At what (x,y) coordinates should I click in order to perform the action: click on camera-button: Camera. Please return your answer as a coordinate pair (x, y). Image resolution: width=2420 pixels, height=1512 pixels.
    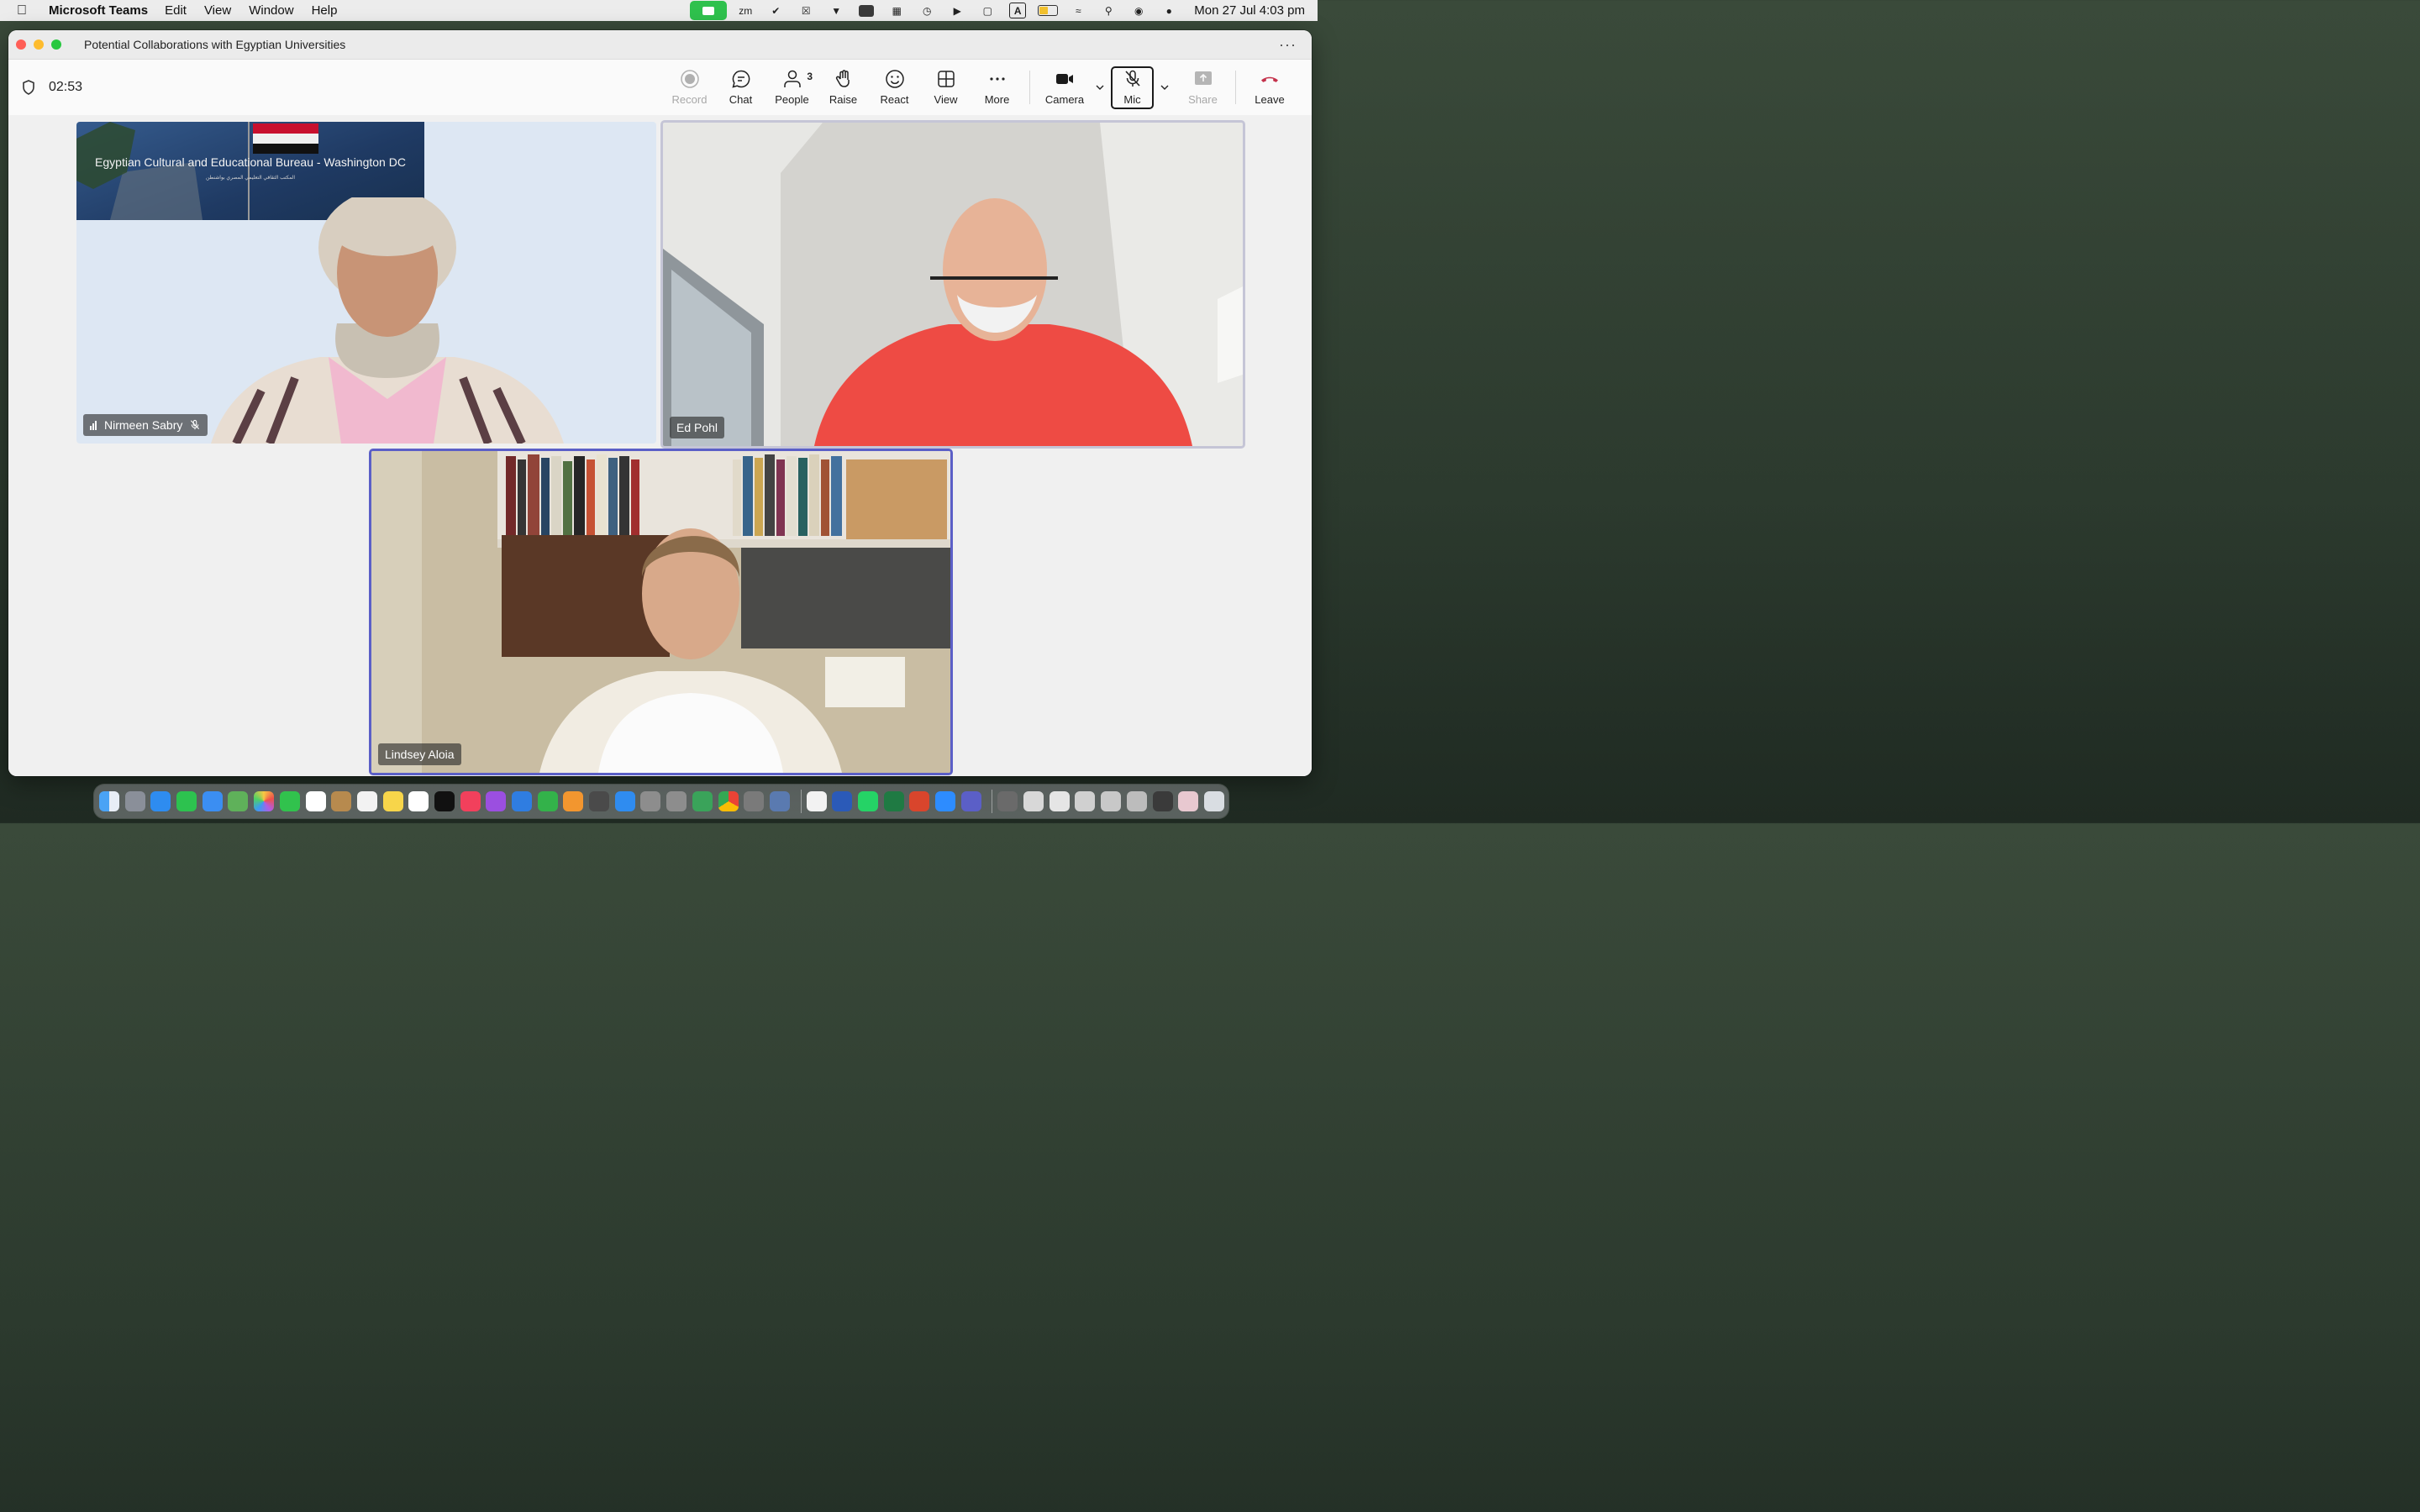
    Looking at the image, I should click on (1064, 87).